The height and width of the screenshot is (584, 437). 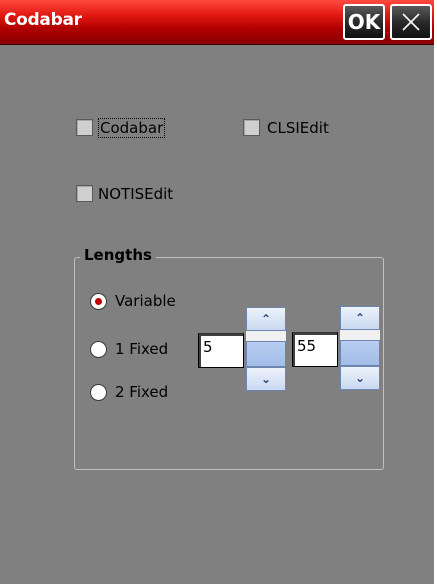 I want to click on length1-down-button: ⌄, so click(x=266, y=379).